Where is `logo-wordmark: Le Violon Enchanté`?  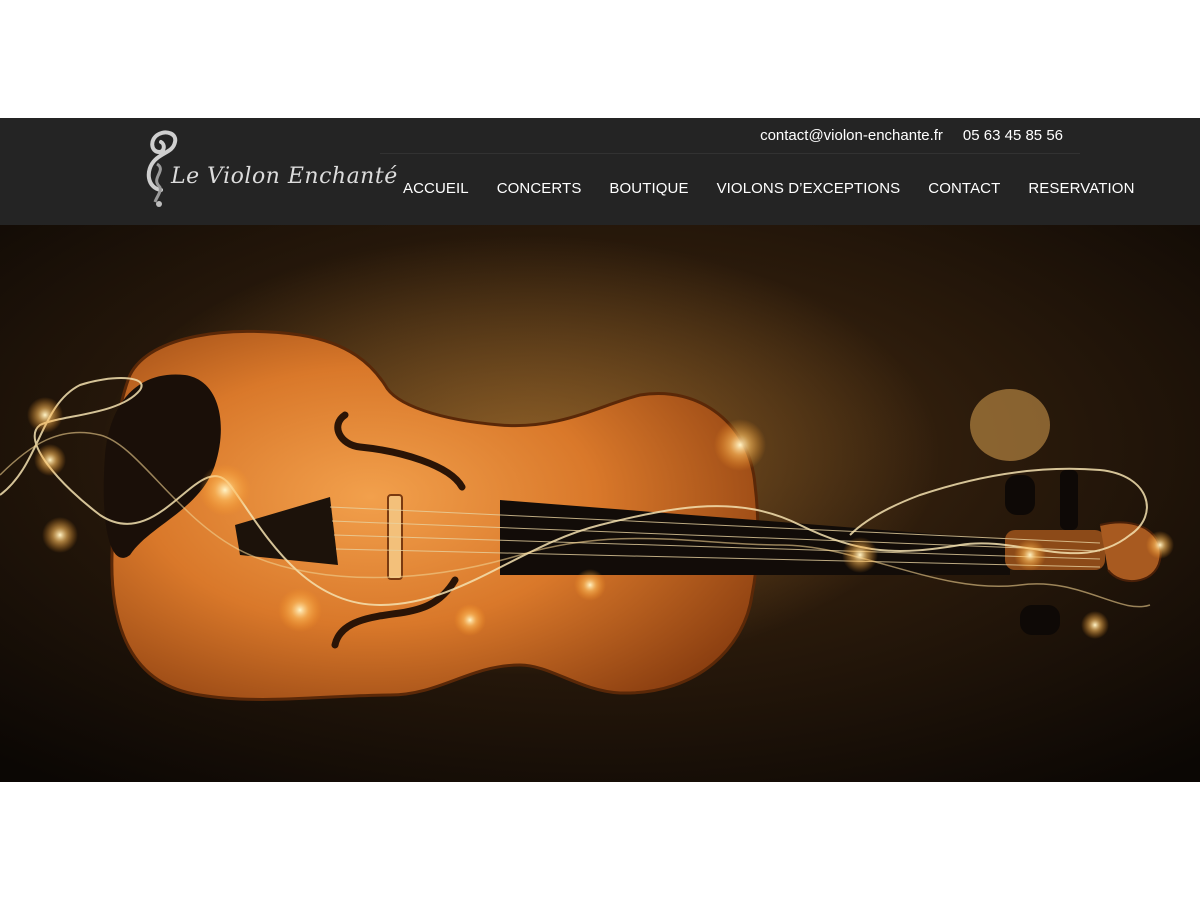 logo-wordmark: Le Violon Enchanté is located at coordinates (284, 176).